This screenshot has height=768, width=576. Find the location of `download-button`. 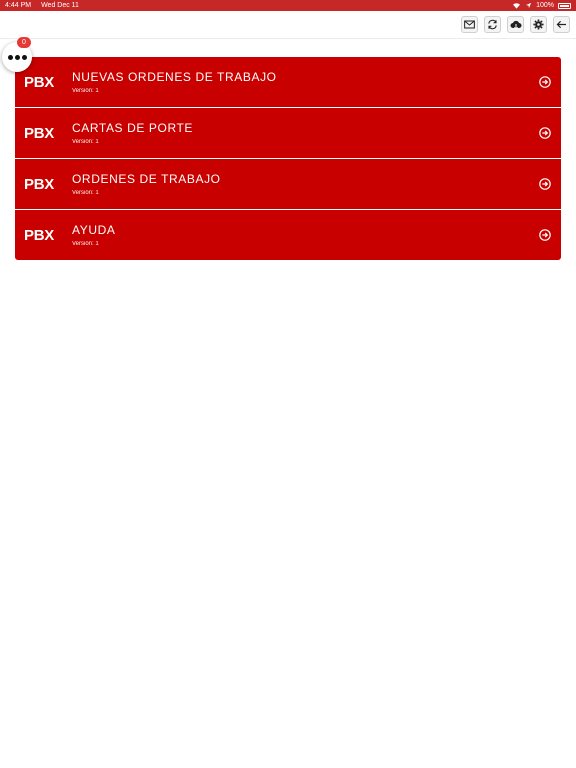

download-button is located at coordinates (515, 24).